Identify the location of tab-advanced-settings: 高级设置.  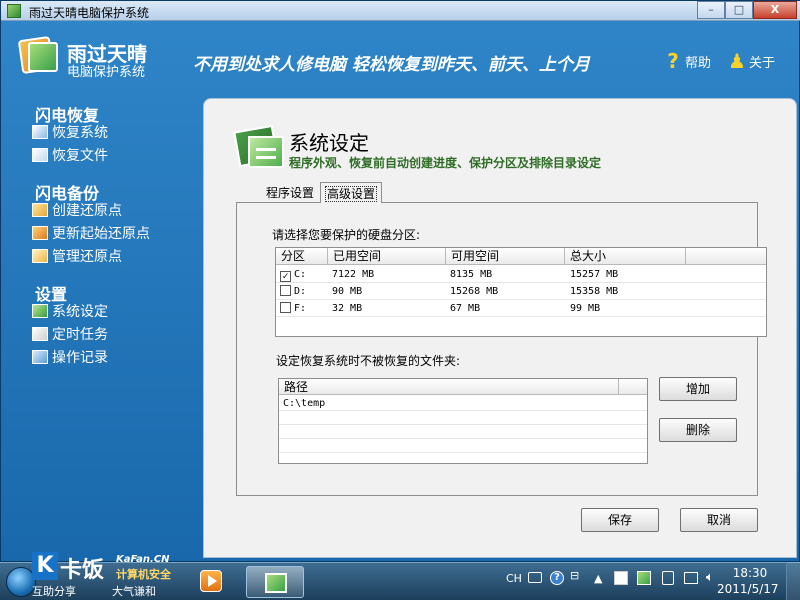
(351, 192).